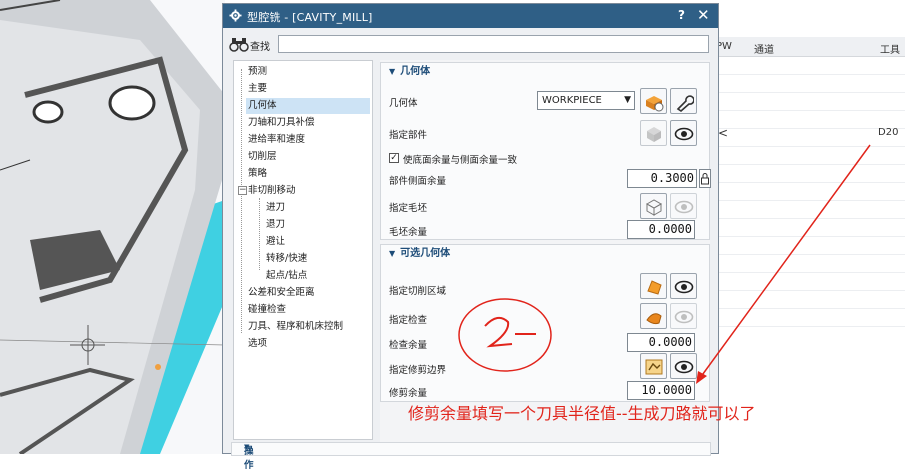 This screenshot has width=905, height=471. What do you see at coordinates (257, 72) in the screenshot?
I see `nav-item-forecast: 预测` at bounding box center [257, 72].